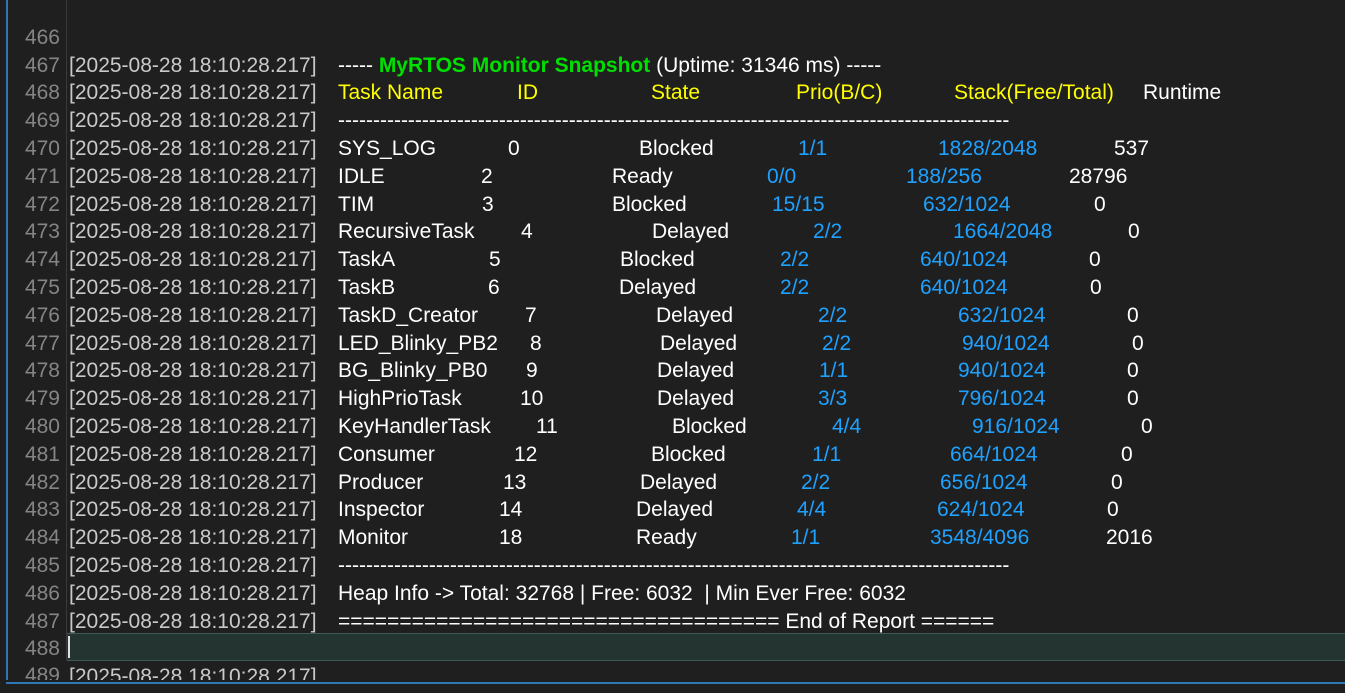 The width and height of the screenshot is (1345, 693). I want to click on task-name: HighPrioTask, so click(400, 399).